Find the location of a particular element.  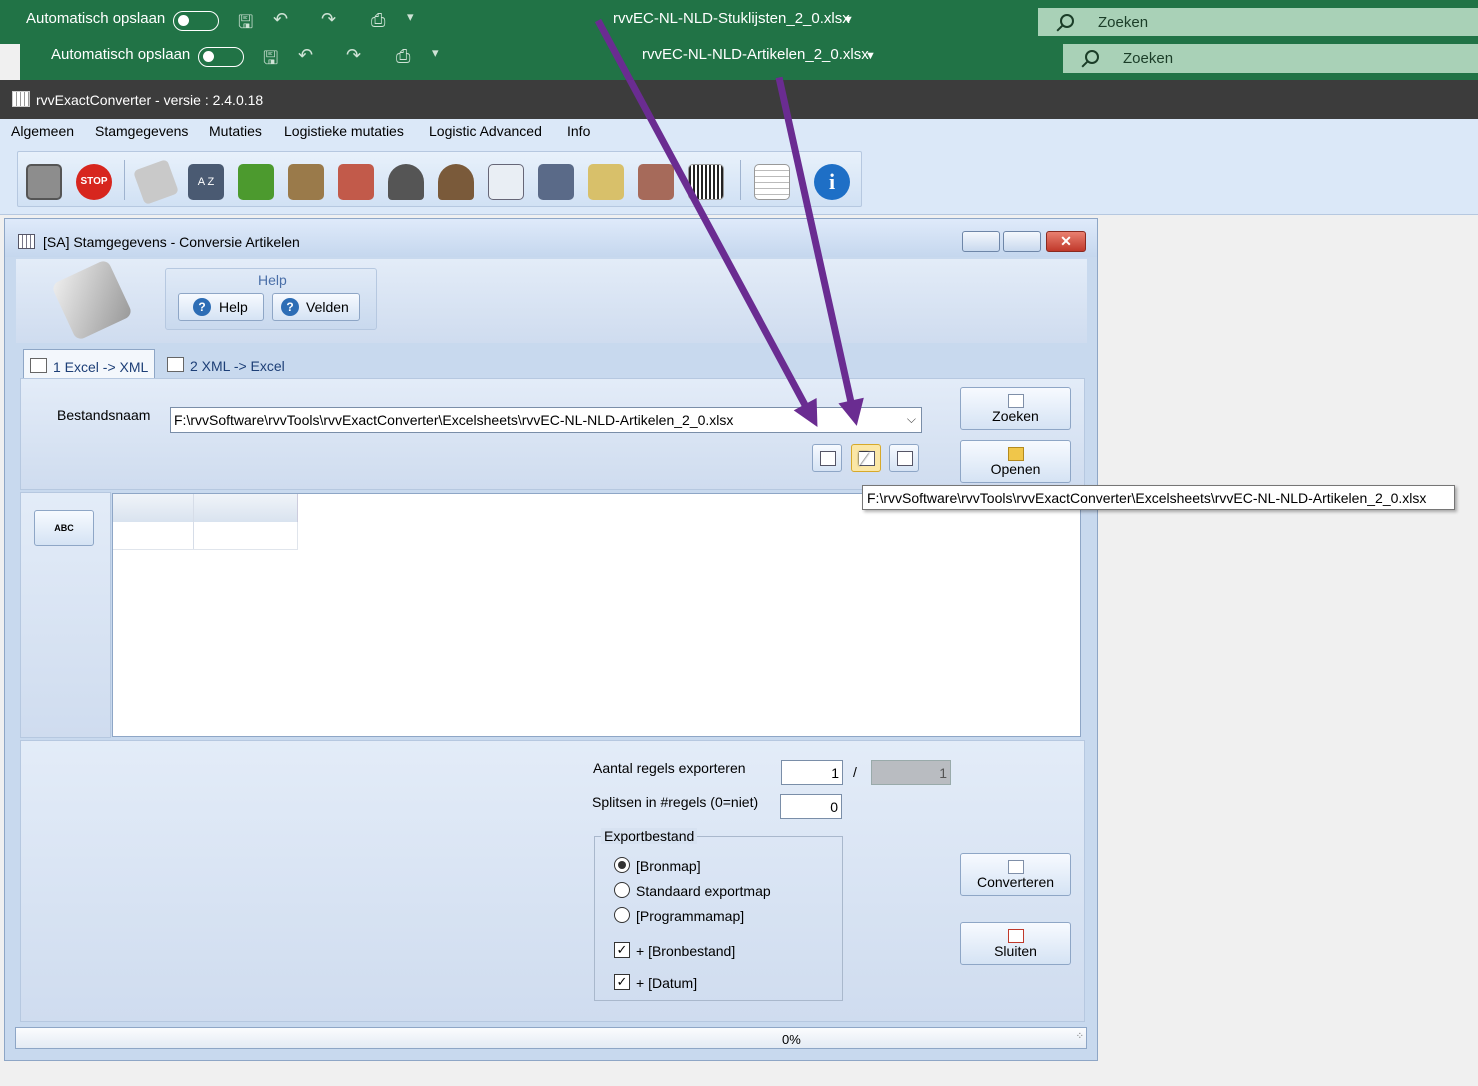

help-ribbon: Help ? Help ? Velden is located at coordinates (551, 300).